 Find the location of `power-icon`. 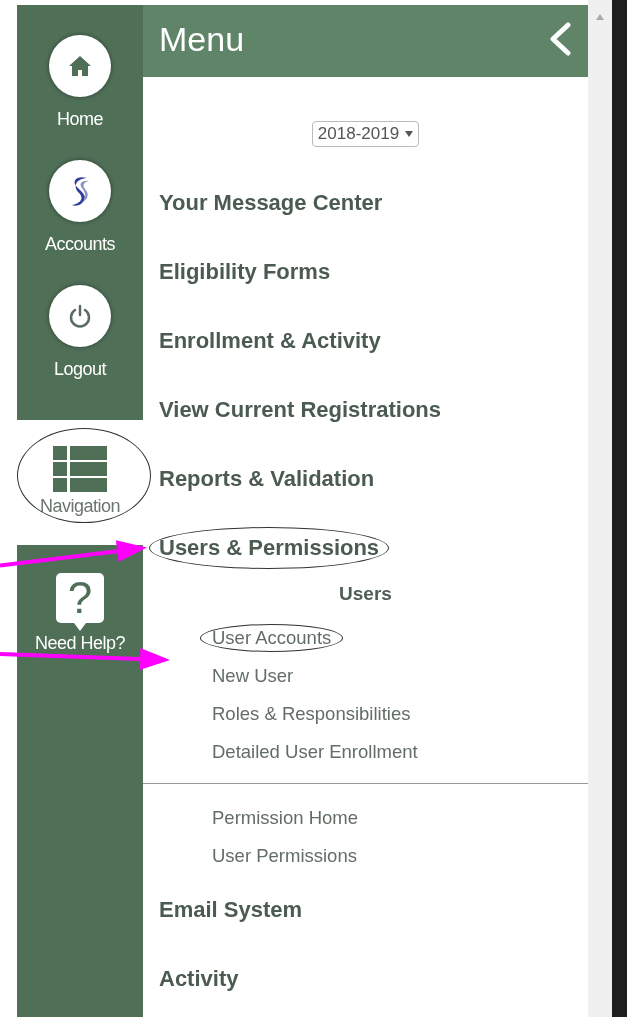

power-icon is located at coordinates (80, 316).